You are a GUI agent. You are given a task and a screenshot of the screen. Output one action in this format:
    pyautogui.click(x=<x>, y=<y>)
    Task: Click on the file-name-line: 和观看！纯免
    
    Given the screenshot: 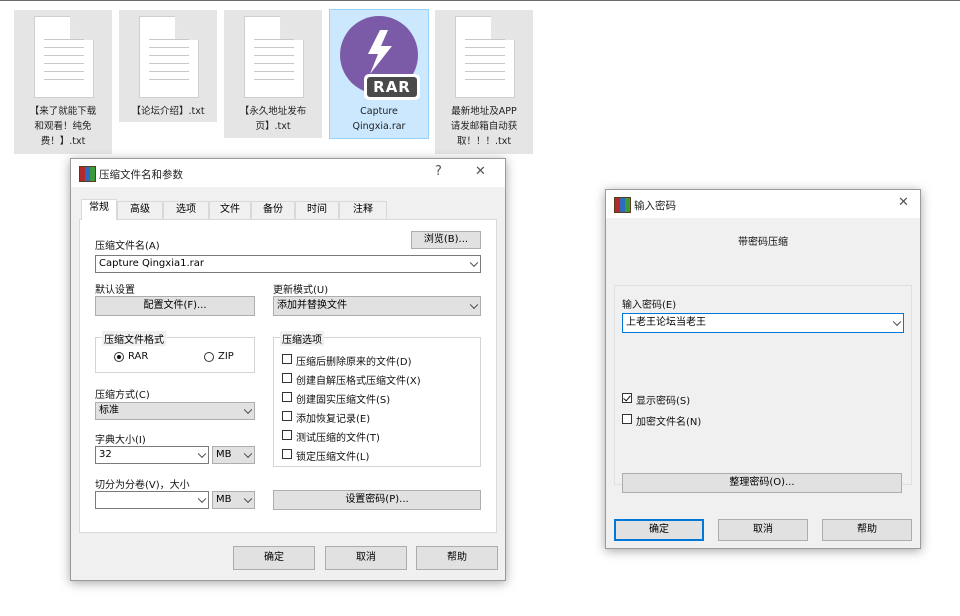 What is the action you would take?
    pyautogui.click(x=63, y=126)
    